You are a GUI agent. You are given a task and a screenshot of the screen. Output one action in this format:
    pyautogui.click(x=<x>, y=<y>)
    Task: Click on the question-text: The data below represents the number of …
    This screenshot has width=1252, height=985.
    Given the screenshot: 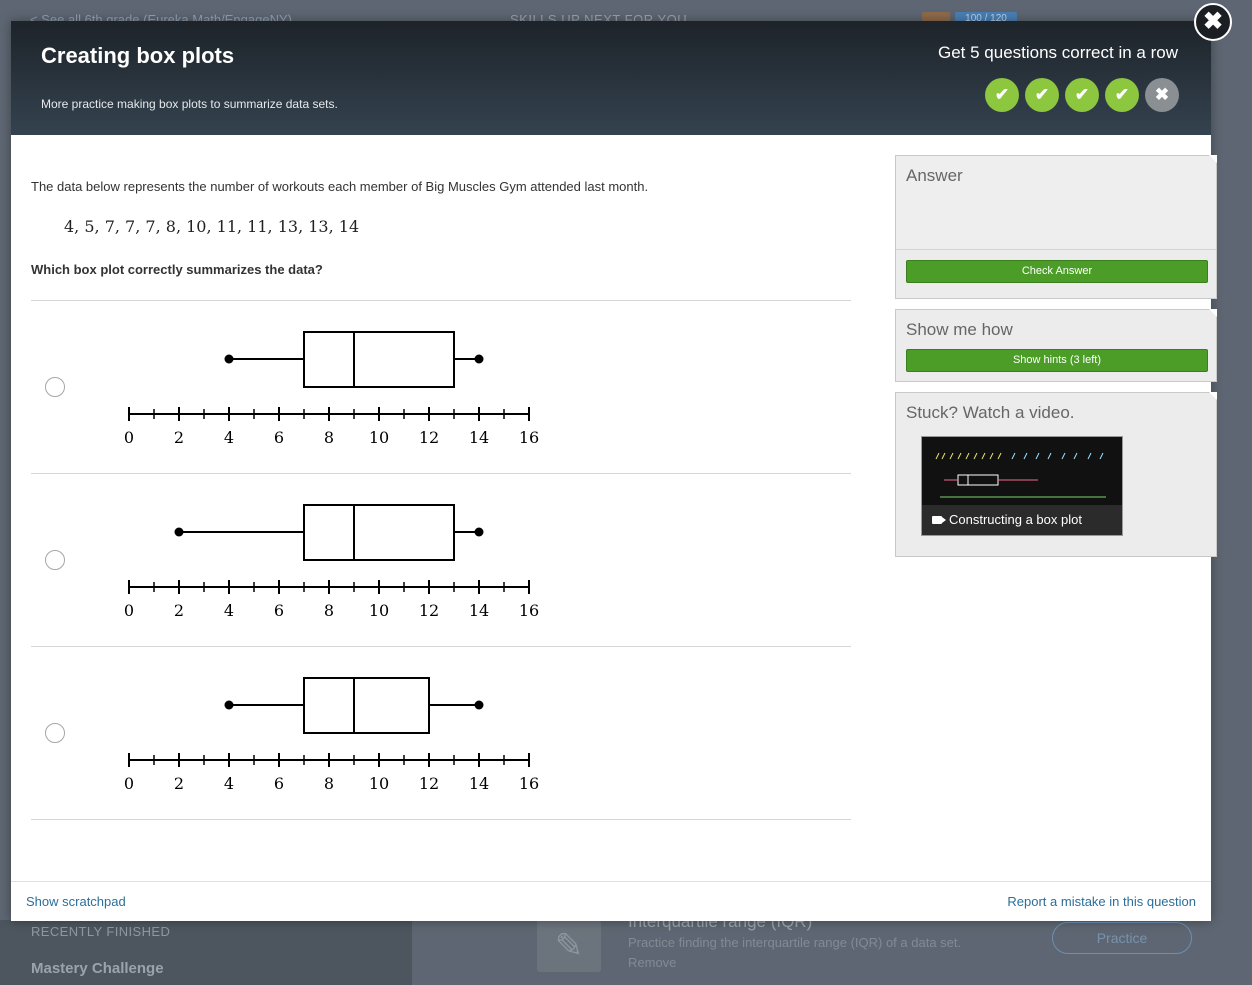 What is the action you would take?
    pyautogui.click(x=340, y=186)
    